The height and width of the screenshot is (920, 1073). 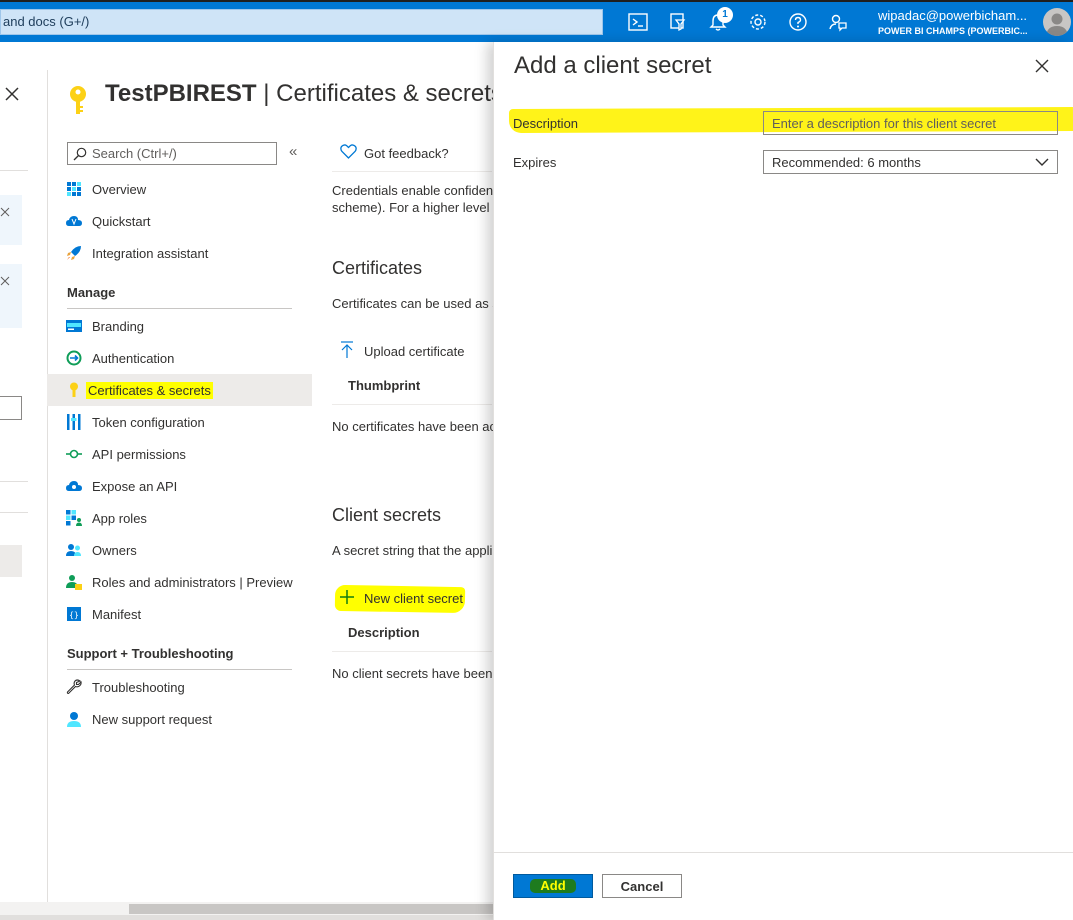 What do you see at coordinates (642, 886) in the screenshot?
I see `cancel-button: Cancel` at bounding box center [642, 886].